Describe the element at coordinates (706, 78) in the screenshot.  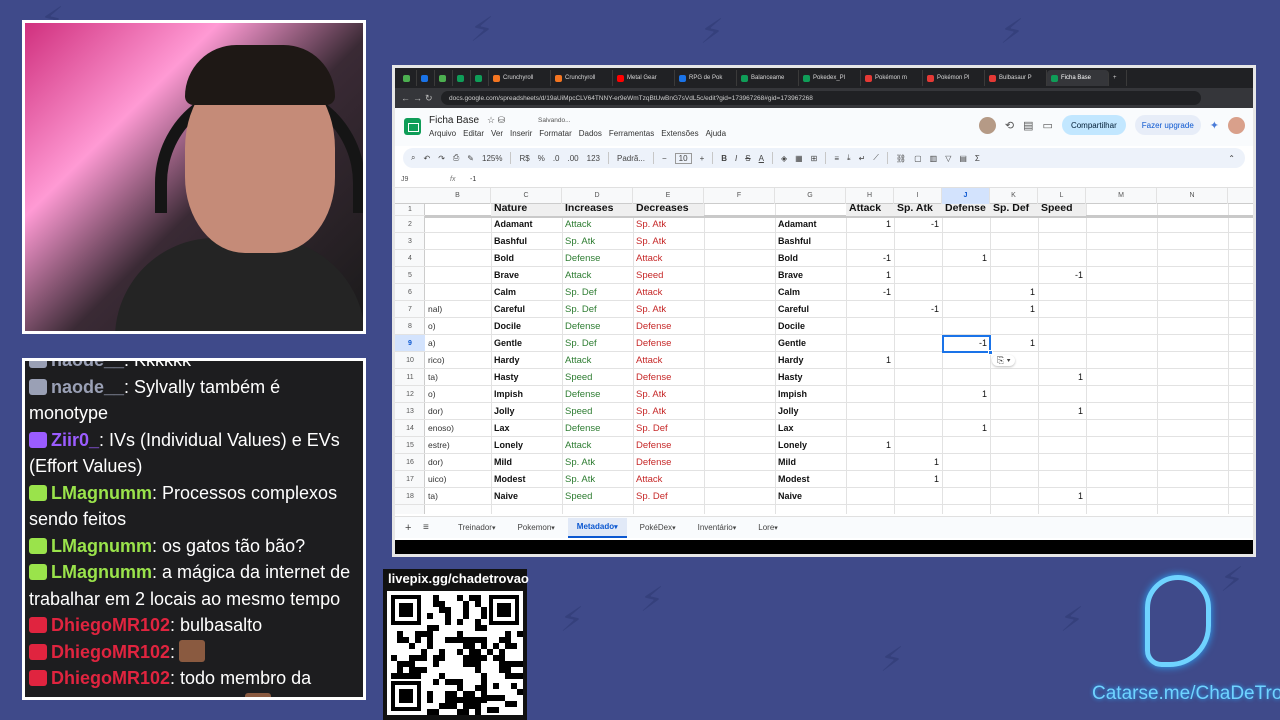
I see `browser-tab: RPG de Pok` at that location.